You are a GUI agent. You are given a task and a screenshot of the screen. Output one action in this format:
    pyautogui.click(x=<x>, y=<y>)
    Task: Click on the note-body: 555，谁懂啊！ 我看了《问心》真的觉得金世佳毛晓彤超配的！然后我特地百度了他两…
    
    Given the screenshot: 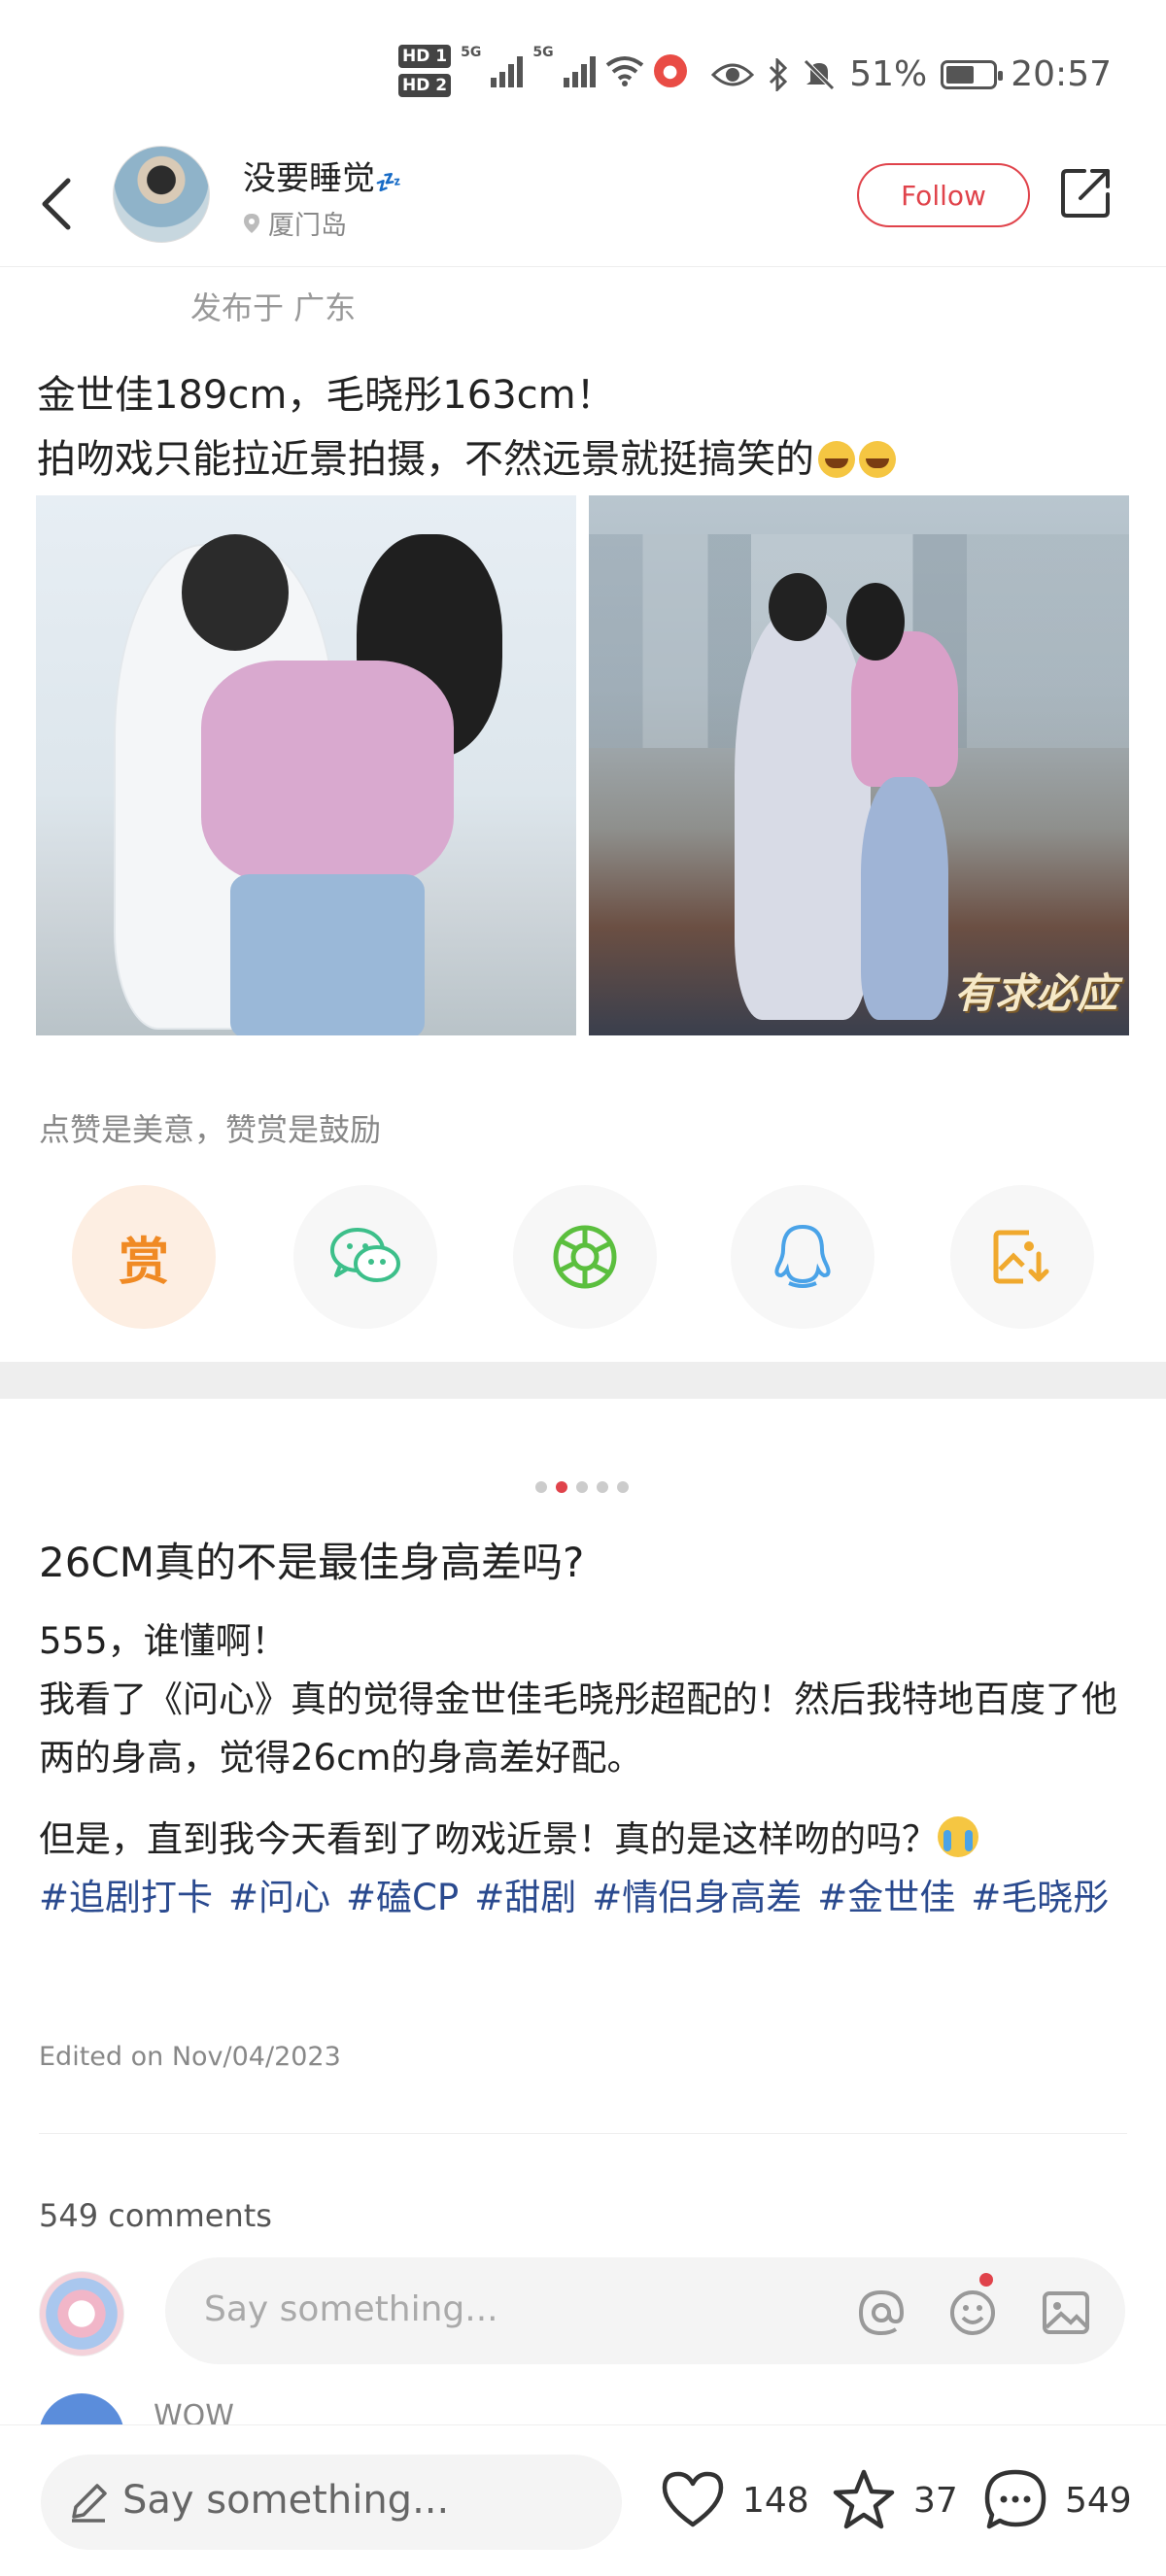 What is the action you would take?
    pyautogui.click(x=583, y=1769)
    